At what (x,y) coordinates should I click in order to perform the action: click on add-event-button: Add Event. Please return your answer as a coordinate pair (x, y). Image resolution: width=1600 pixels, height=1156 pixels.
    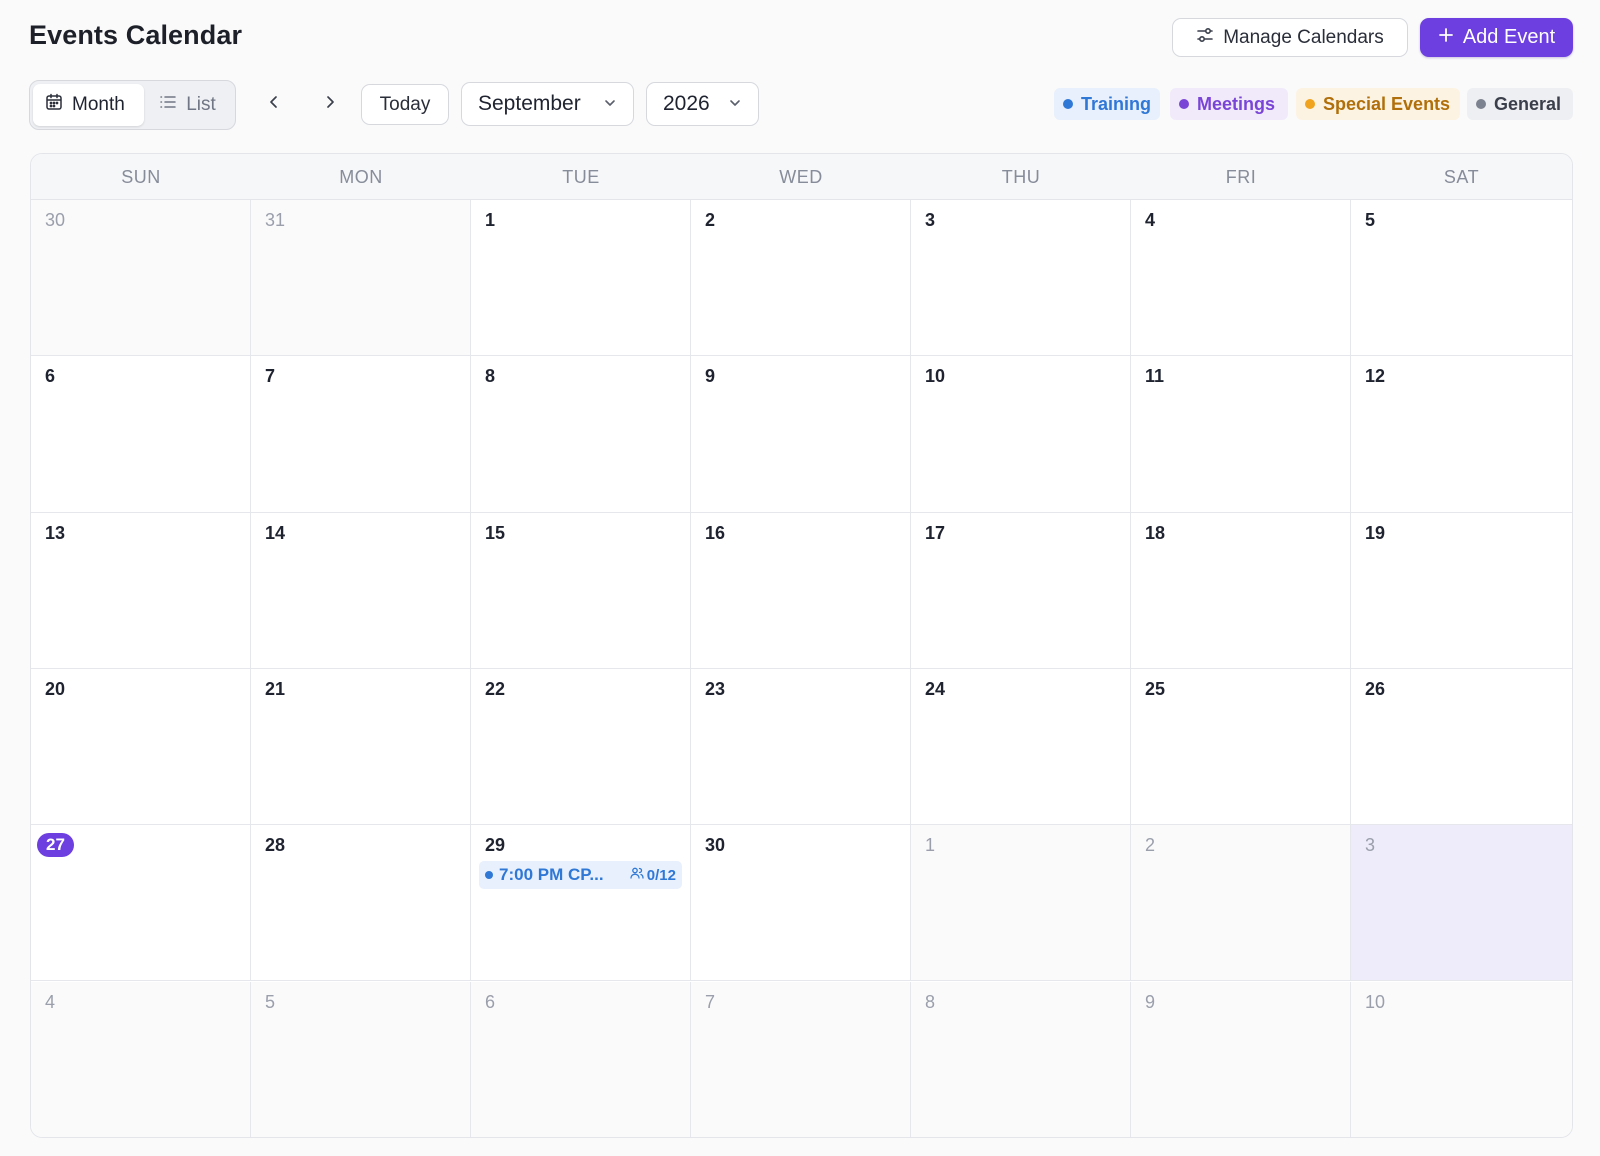
    Looking at the image, I should click on (1496, 37).